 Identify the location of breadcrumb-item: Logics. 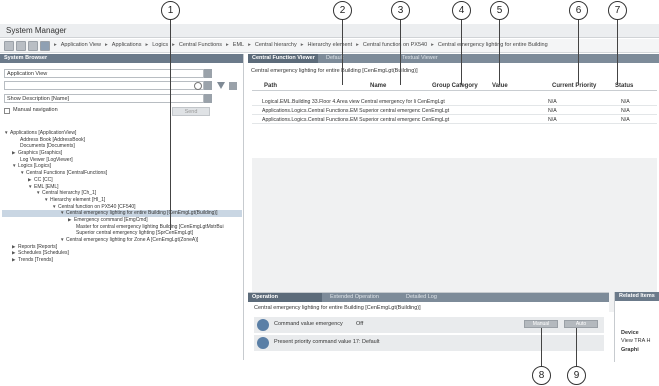
(160, 45).